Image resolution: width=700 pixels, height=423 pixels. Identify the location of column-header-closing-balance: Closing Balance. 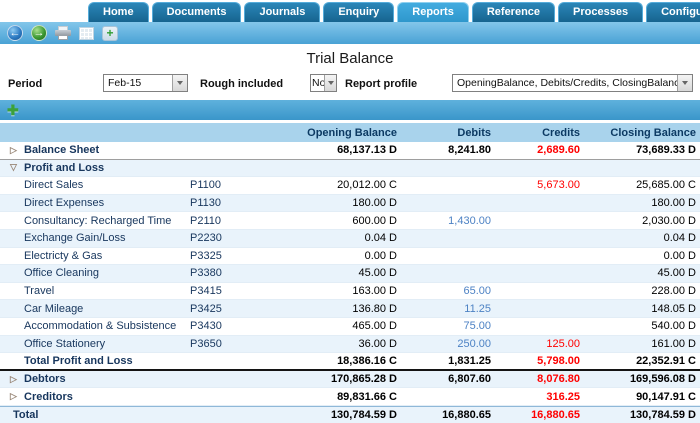
(653, 132).